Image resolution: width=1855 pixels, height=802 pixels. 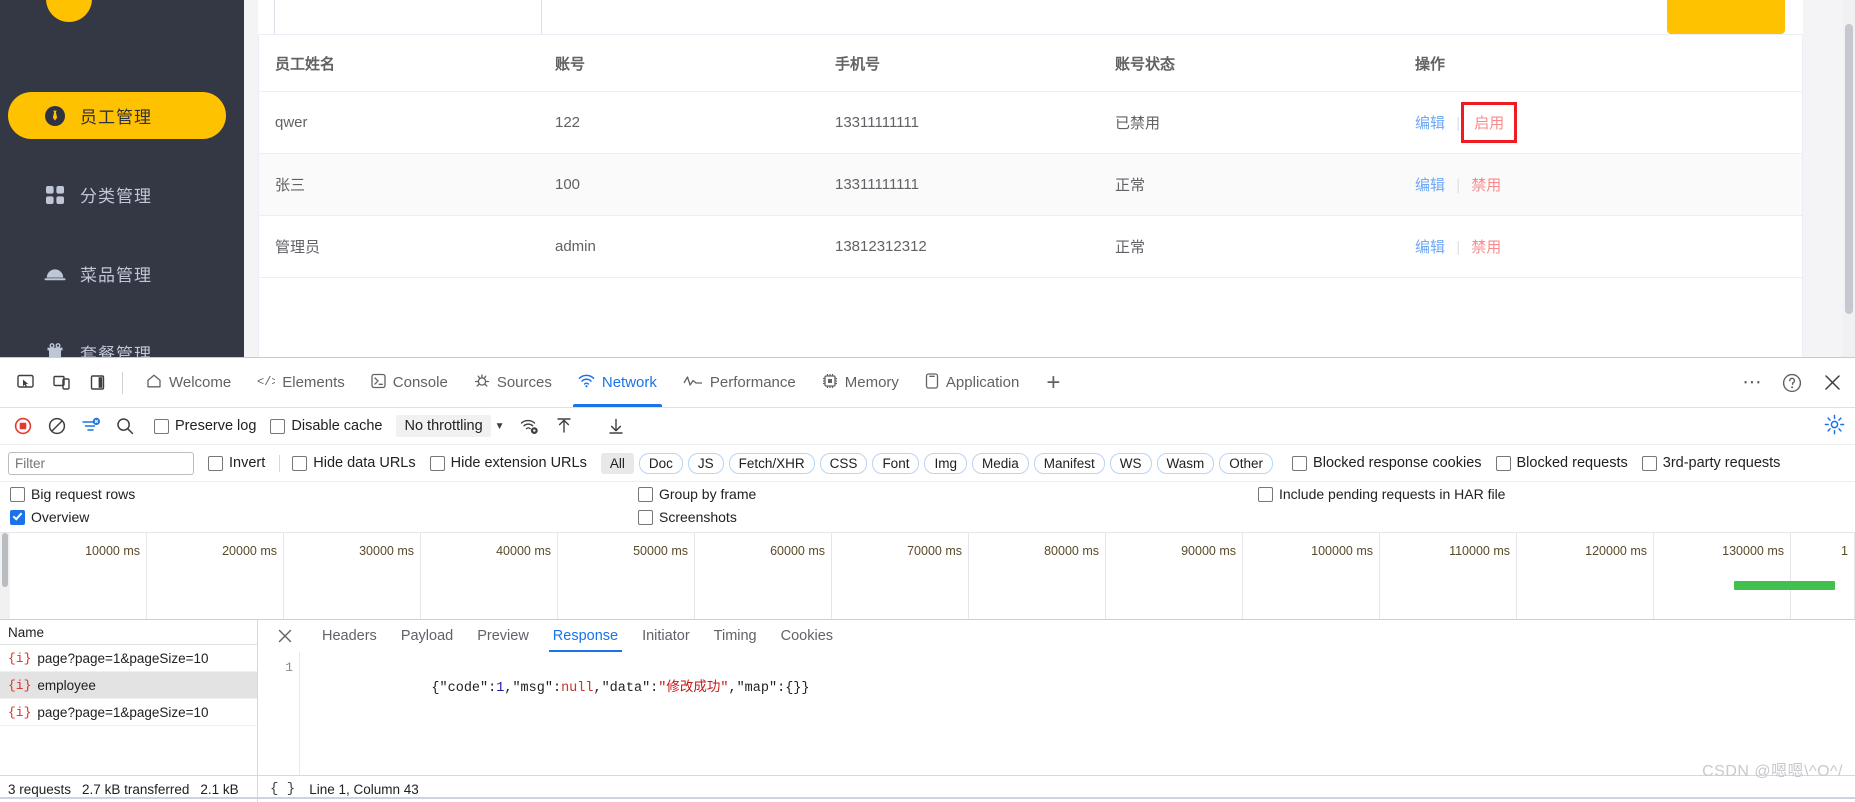 I want to click on filter-type-doc: Doc, so click(x=660, y=463).